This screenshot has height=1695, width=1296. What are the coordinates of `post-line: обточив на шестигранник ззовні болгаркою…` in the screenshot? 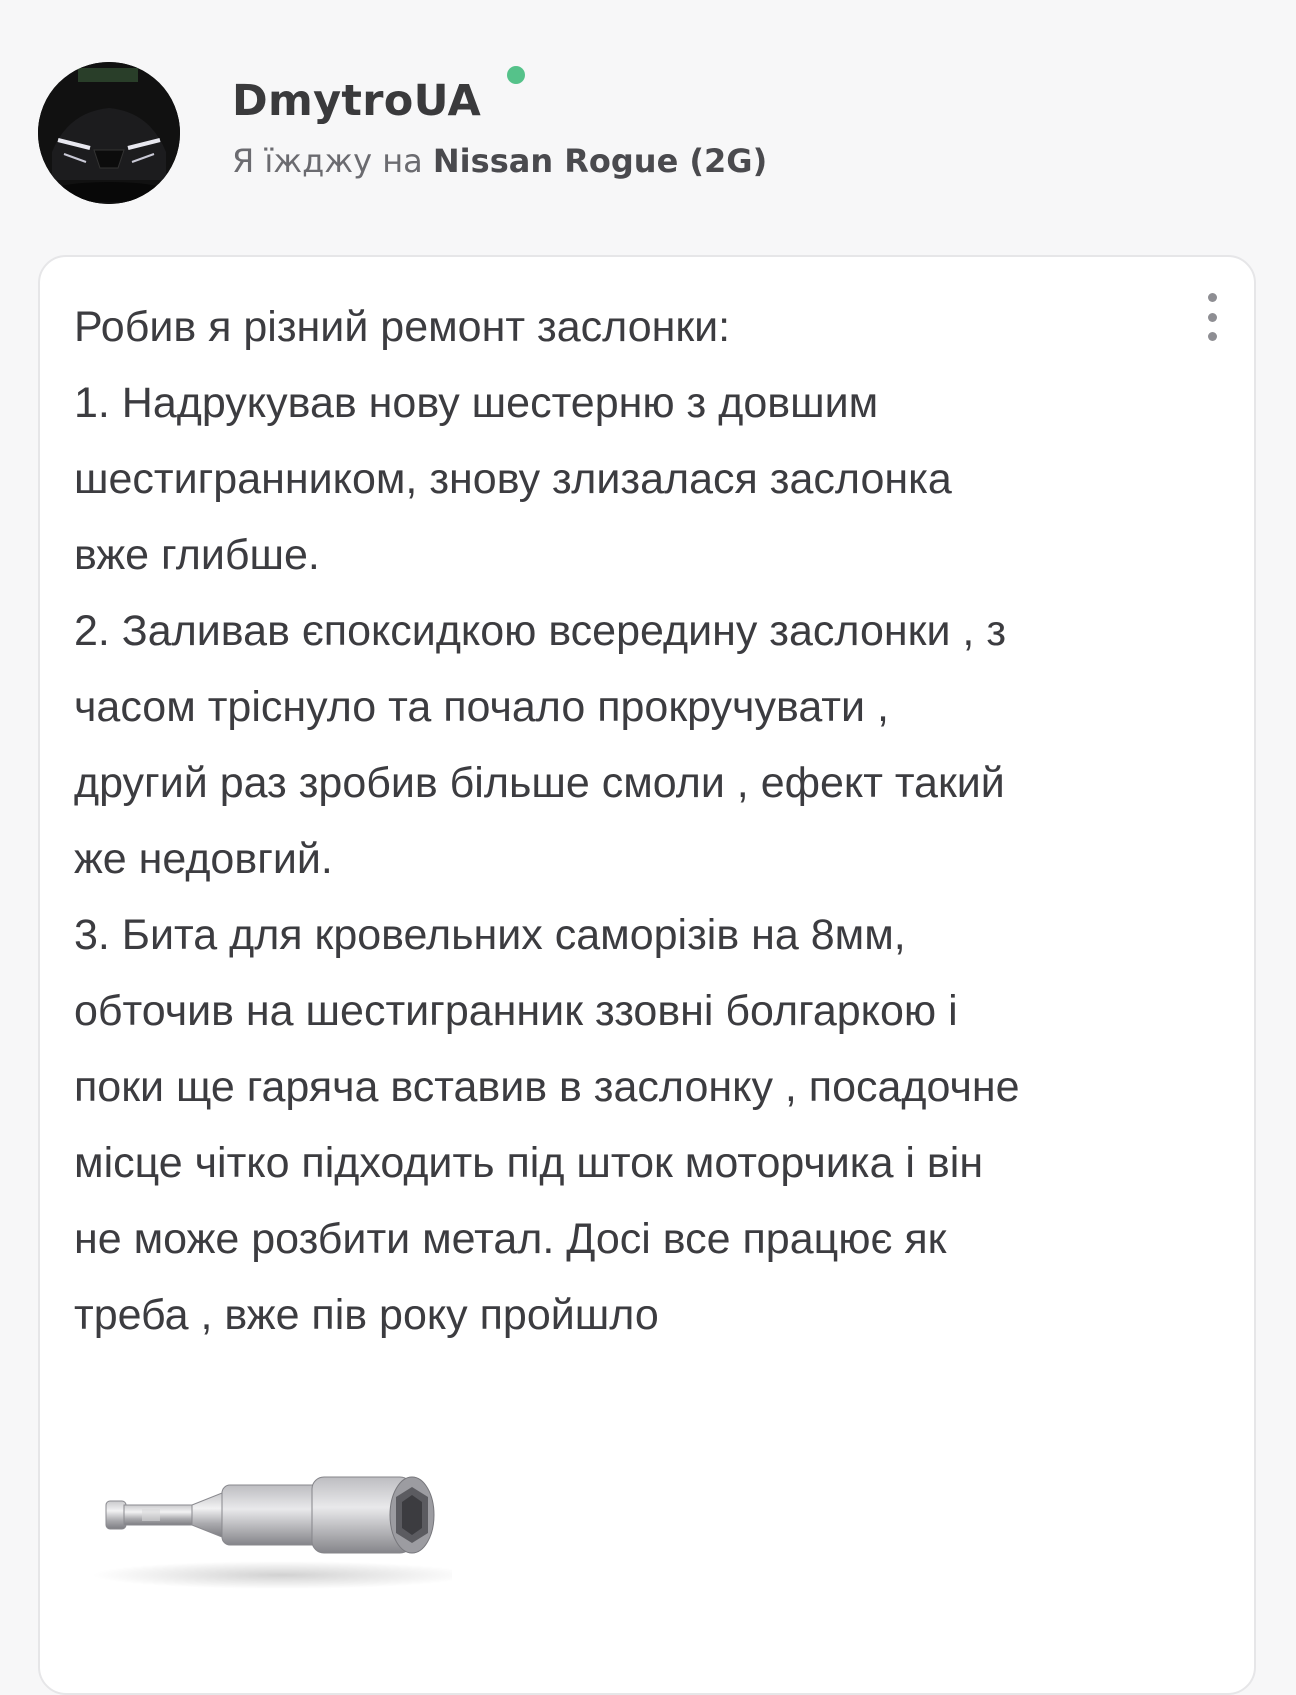 It's located at (516, 1011).